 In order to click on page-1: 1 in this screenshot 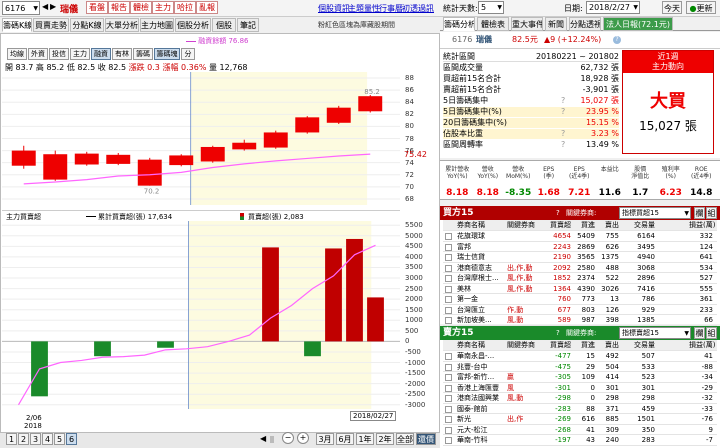, I will do `click(11, 439)`.